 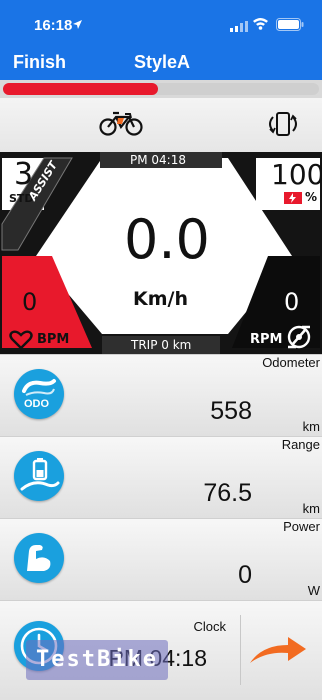 What do you see at coordinates (240, 650) in the screenshot?
I see `row-divider` at bounding box center [240, 650].